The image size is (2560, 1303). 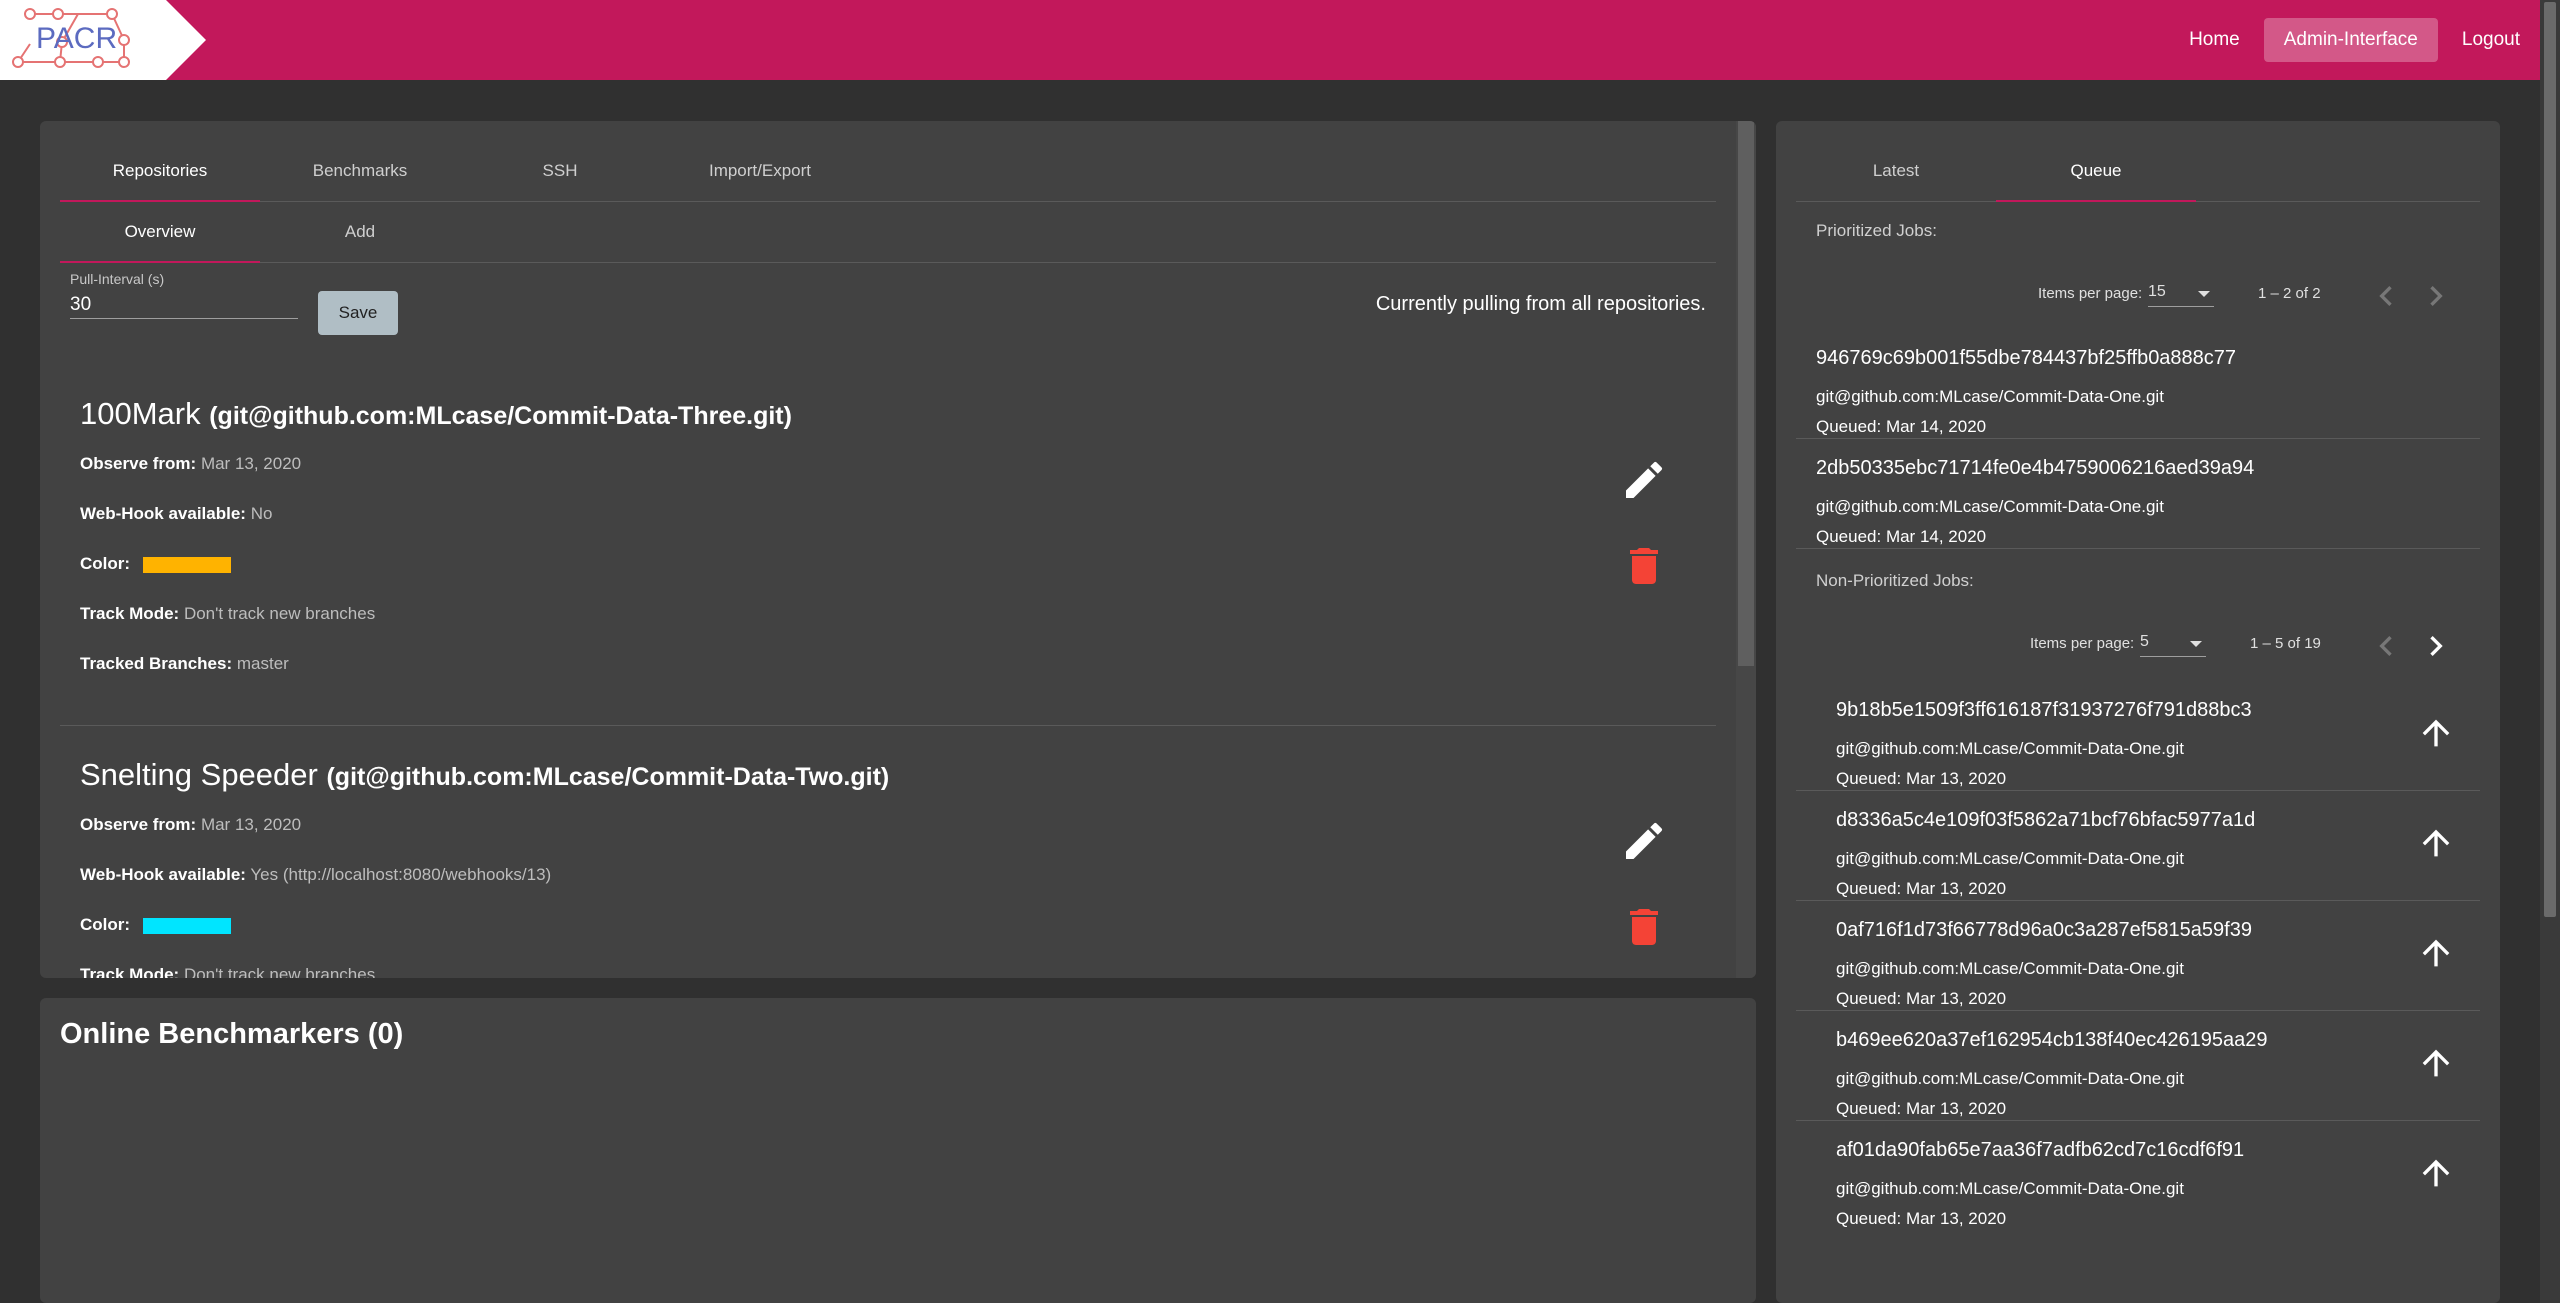 What do you see at coordinates (1540, 304) in the screenshot?
I see `pull-status-text: Currently pulling from all repositories.` at bounding box center [1540, 304].